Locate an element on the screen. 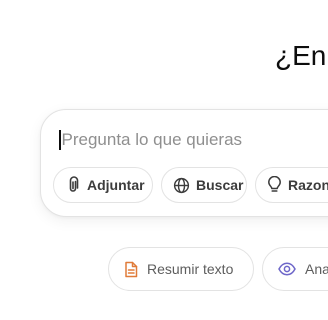 The height and width of the screenshot is (320, 328). reason-button: Razona is located at coordinates (291, 185).